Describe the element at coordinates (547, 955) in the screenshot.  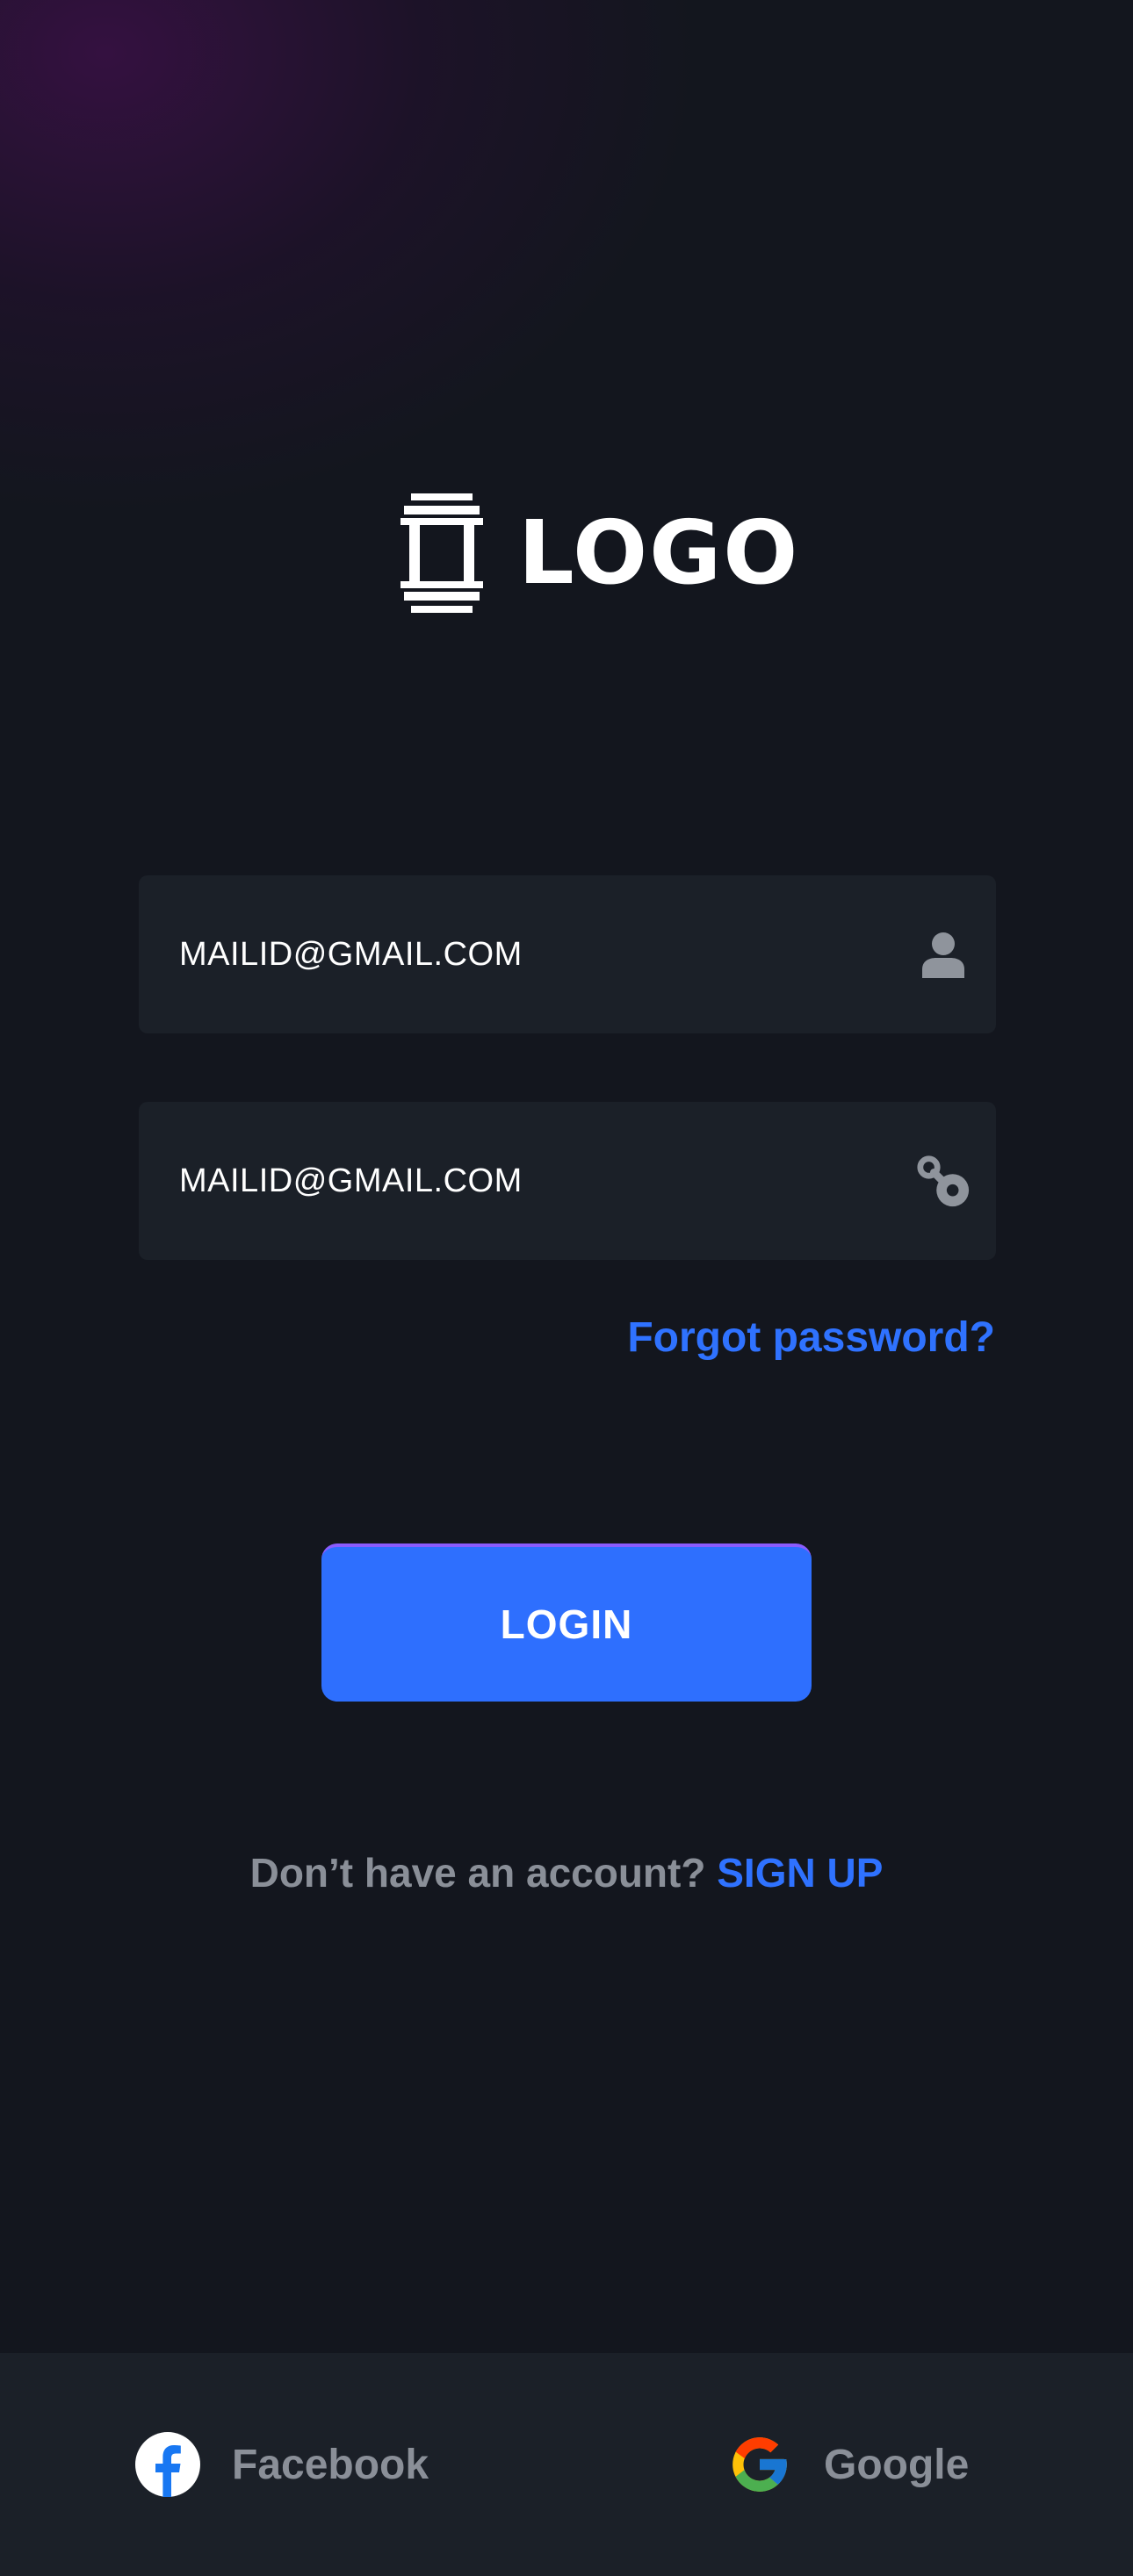
I see `email-value: MAILID@GMAIL.COM` at that location.